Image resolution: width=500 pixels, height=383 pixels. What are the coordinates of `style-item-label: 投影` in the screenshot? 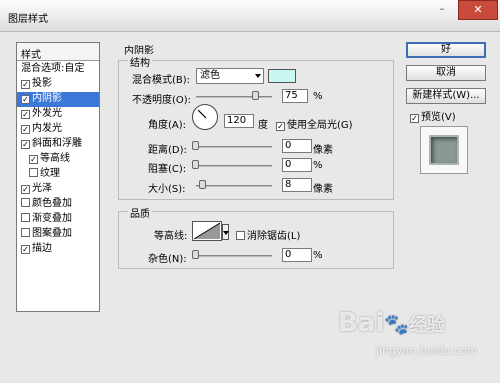 It's located at (42, 83).